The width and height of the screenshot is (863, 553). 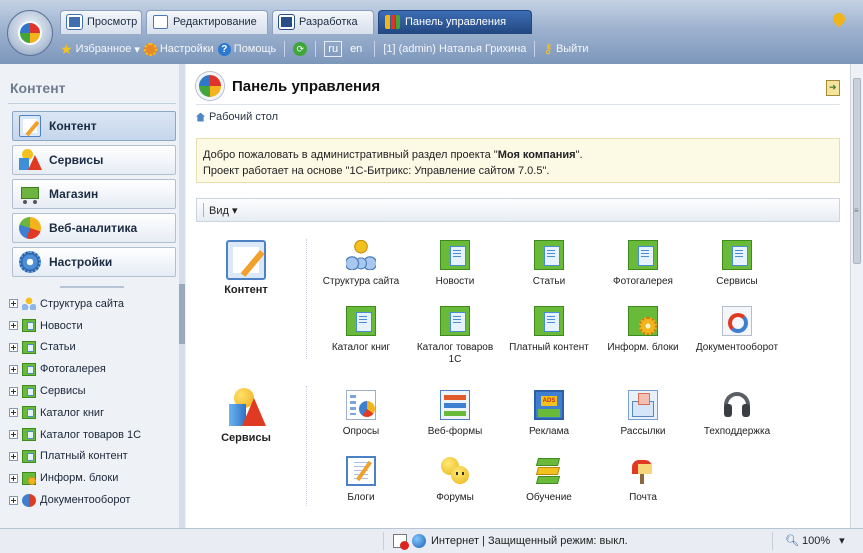 What do you see at coordinates (455, 22) in the screenshot?
I see `tab-control-panel: Панель управления` at bounding box center [455, 22].